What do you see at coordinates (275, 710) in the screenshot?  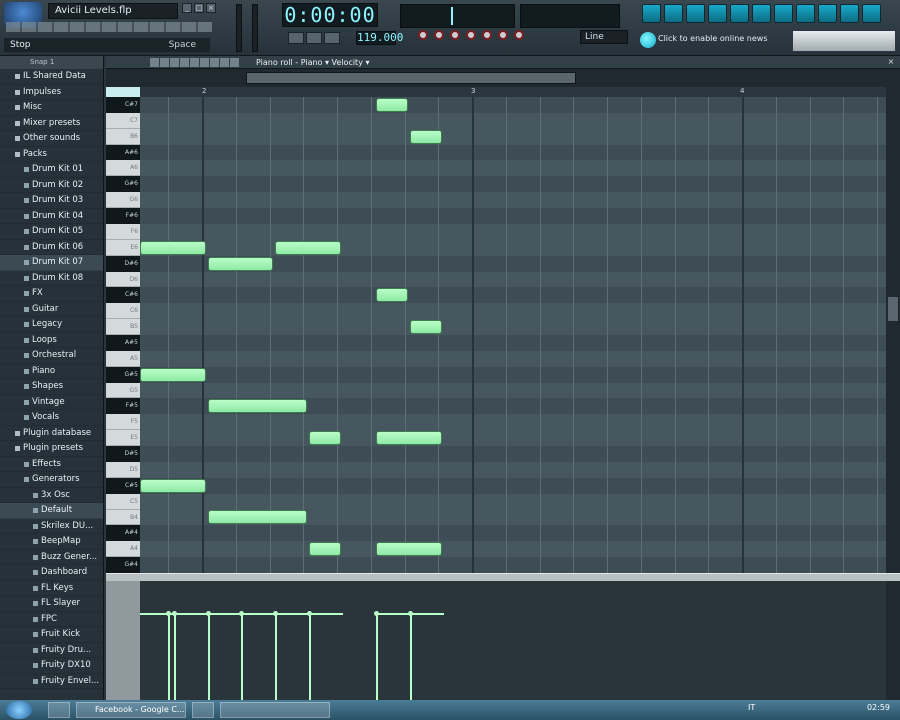 I see `taskbar-item` at bounding box center [275, 710].